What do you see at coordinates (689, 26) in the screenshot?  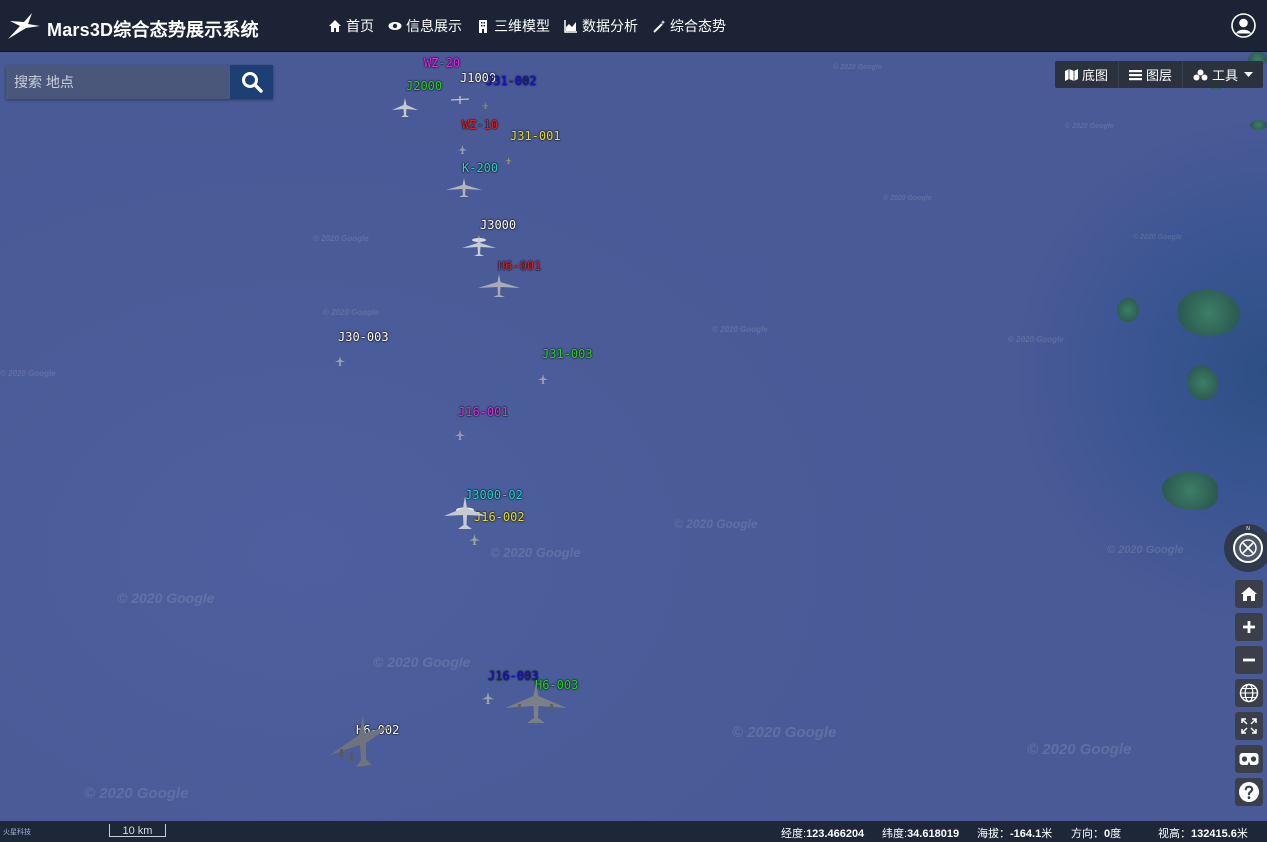 I see `nav-item-situation: 综合态势` at bounding box center [689, 26].